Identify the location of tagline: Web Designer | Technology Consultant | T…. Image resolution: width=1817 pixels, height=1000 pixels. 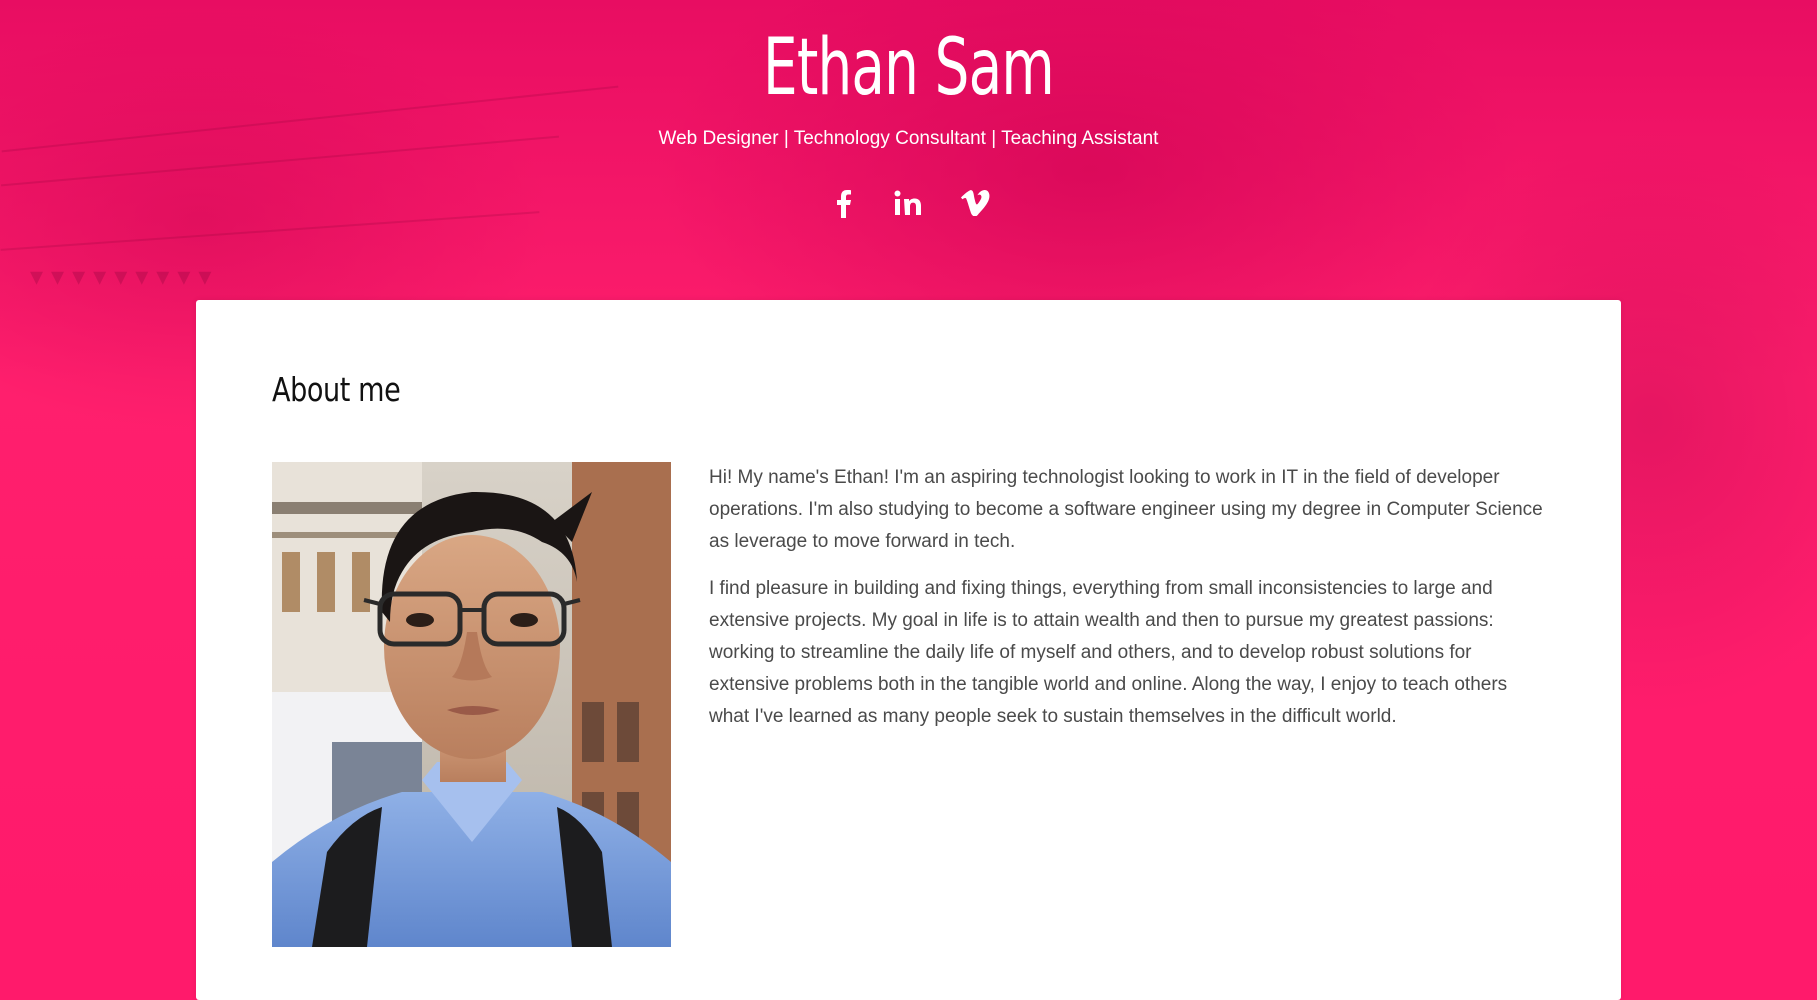
(908, 138).